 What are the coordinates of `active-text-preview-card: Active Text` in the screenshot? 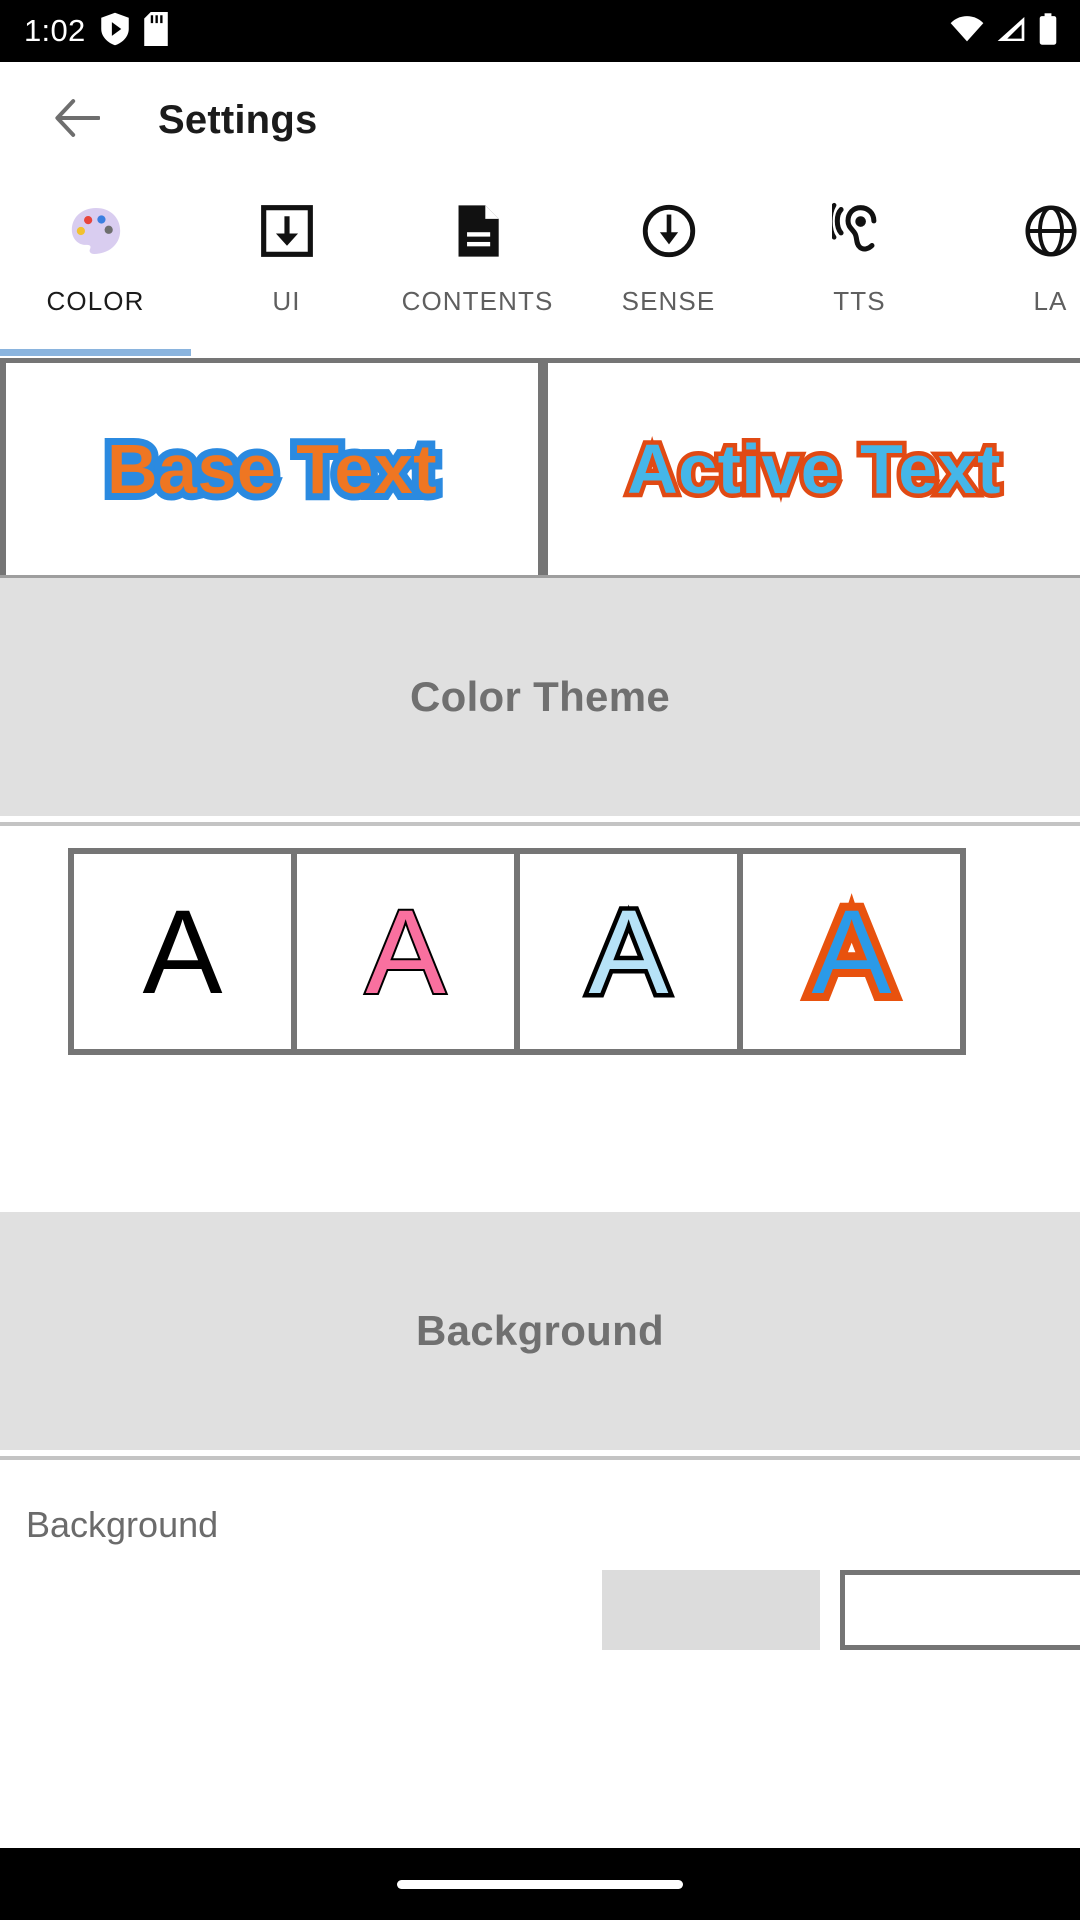 It's located at (812, 469).